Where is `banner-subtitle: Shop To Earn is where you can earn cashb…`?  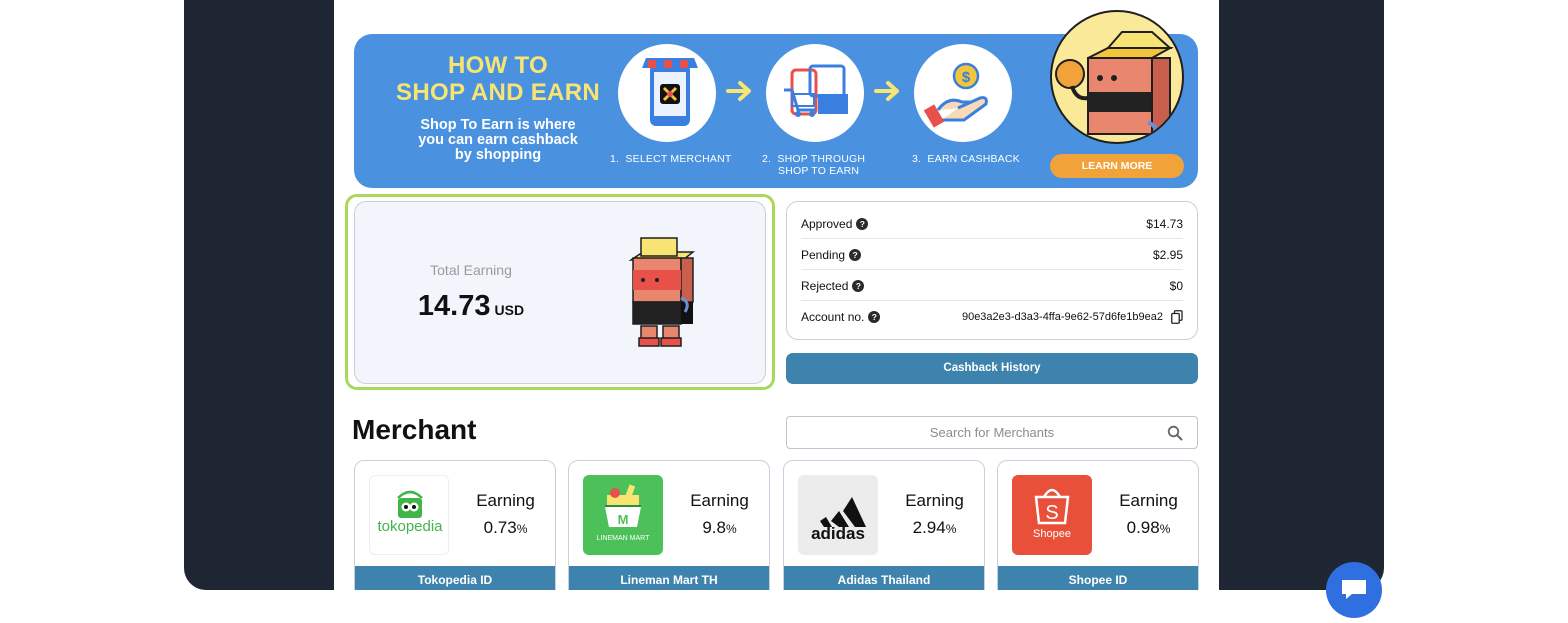 banner-subtitle: Shop To Earn is where you can earn cashb… is located at coordinates (498, 140).